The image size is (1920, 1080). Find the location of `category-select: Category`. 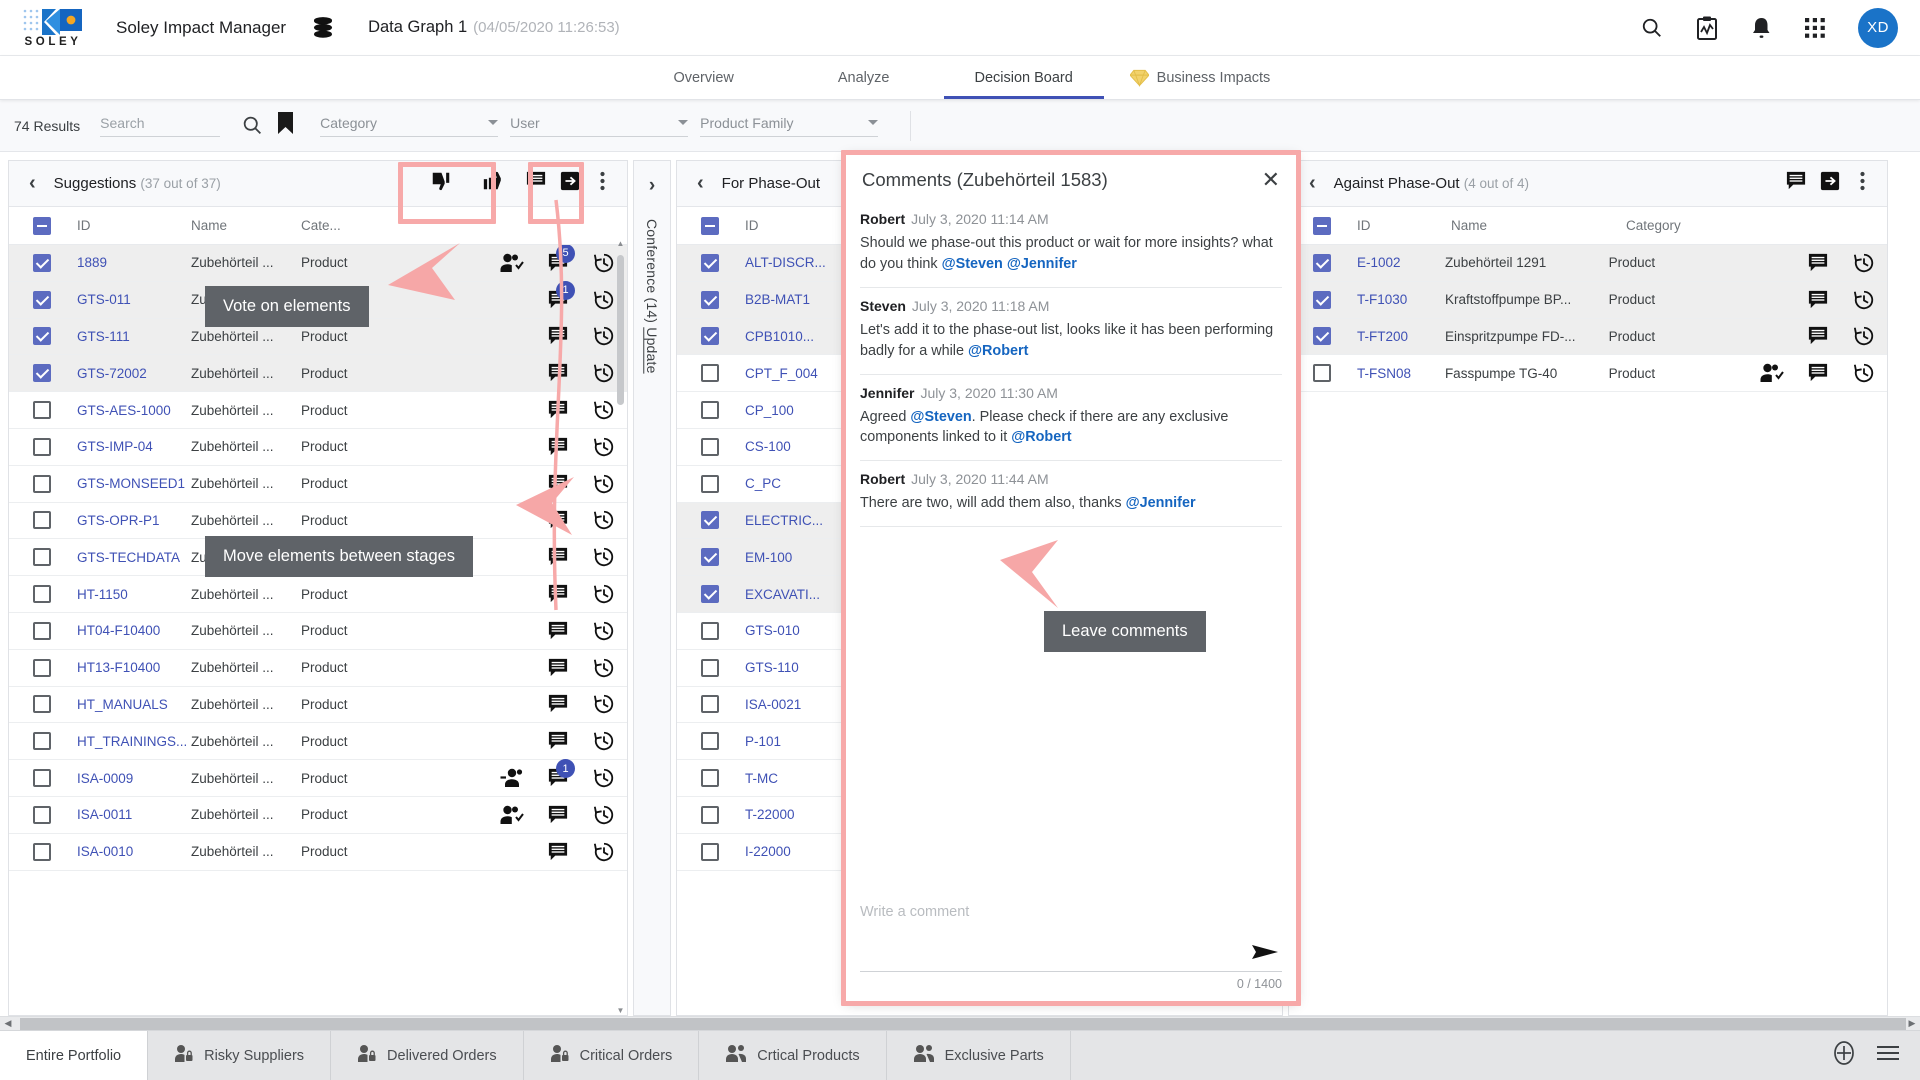

category-select: Category is located at coordinates (409, 126).